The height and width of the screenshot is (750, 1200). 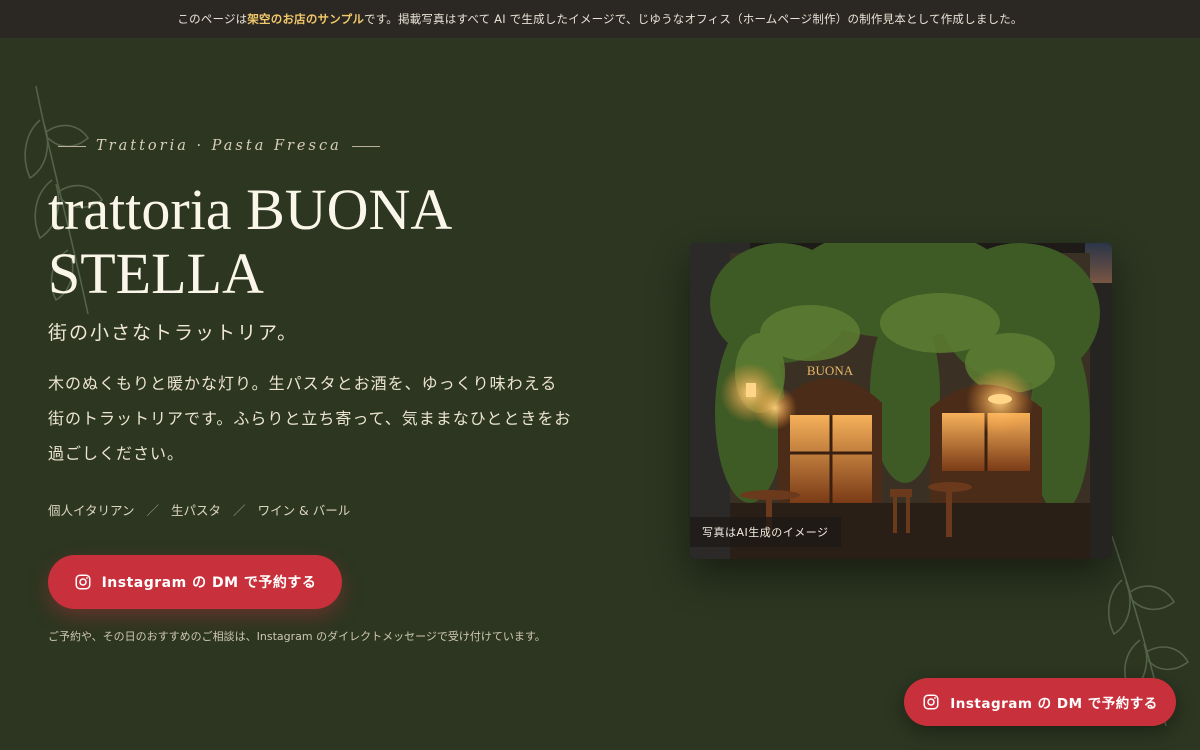 I want to click on hero-title: trattoria BUONA STELLA, so click(x=328, y=242).